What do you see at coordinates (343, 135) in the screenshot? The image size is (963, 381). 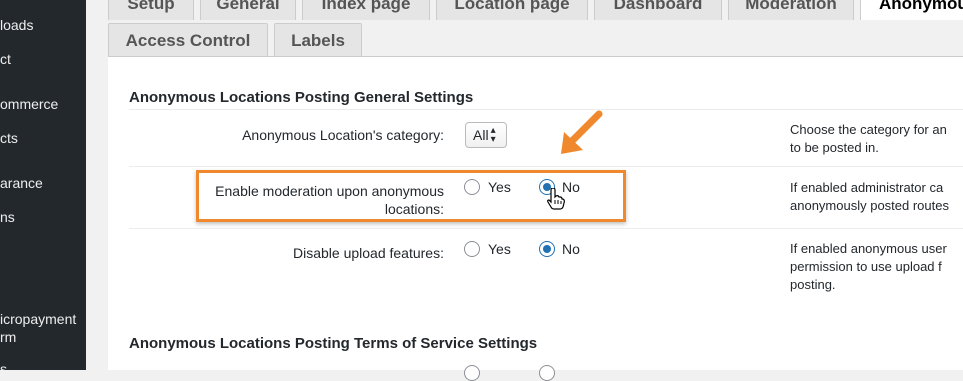 I see `category-label: Anonymous Location's category:` at bounding box center [343, 135].